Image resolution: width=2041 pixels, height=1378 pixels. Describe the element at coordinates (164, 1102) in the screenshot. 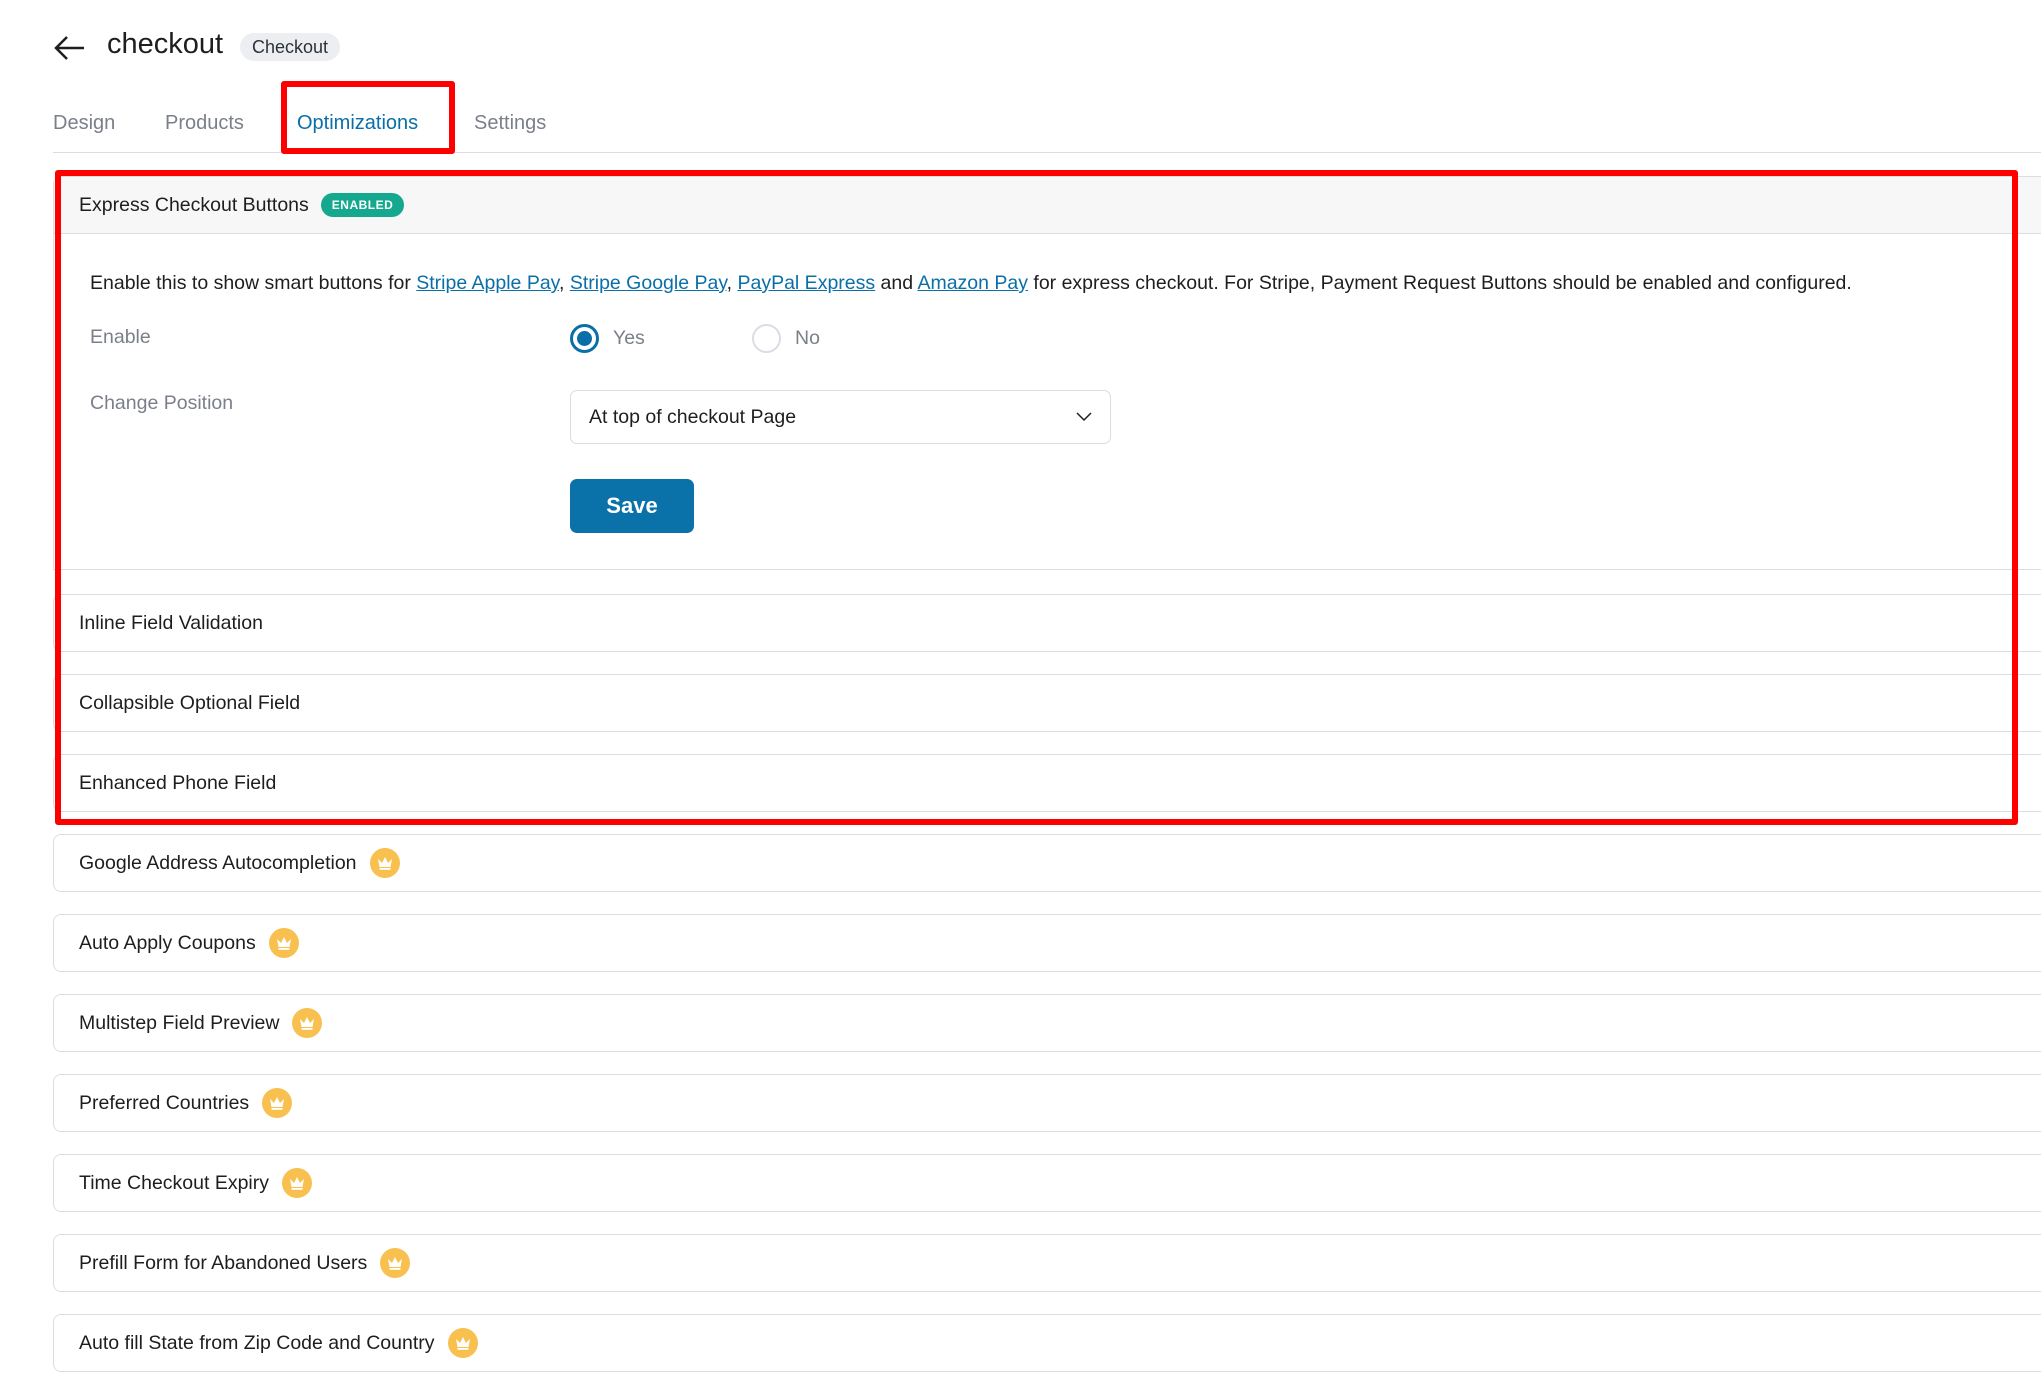

I see `section-title: Preferred Countries` at that location.